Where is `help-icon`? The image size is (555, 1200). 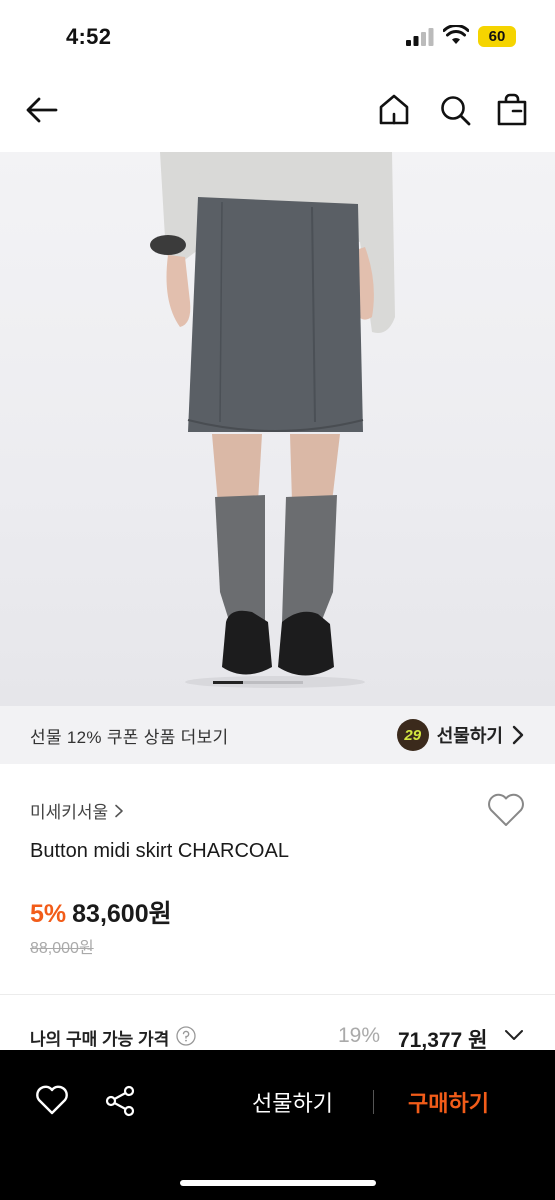
help-icon is located at coordinates (186, 1036).